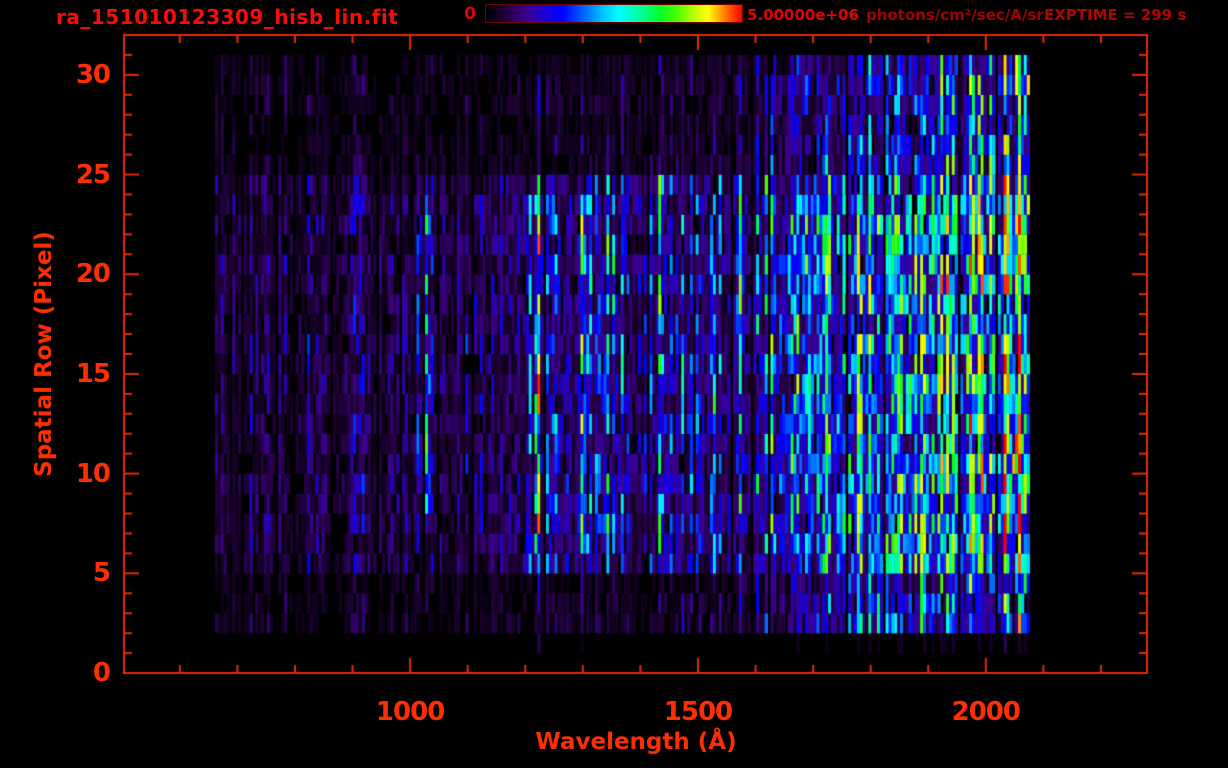  Describe the element at coordinates (614, 13) in the screenshot. I see `colorbar-gradient` at that location.